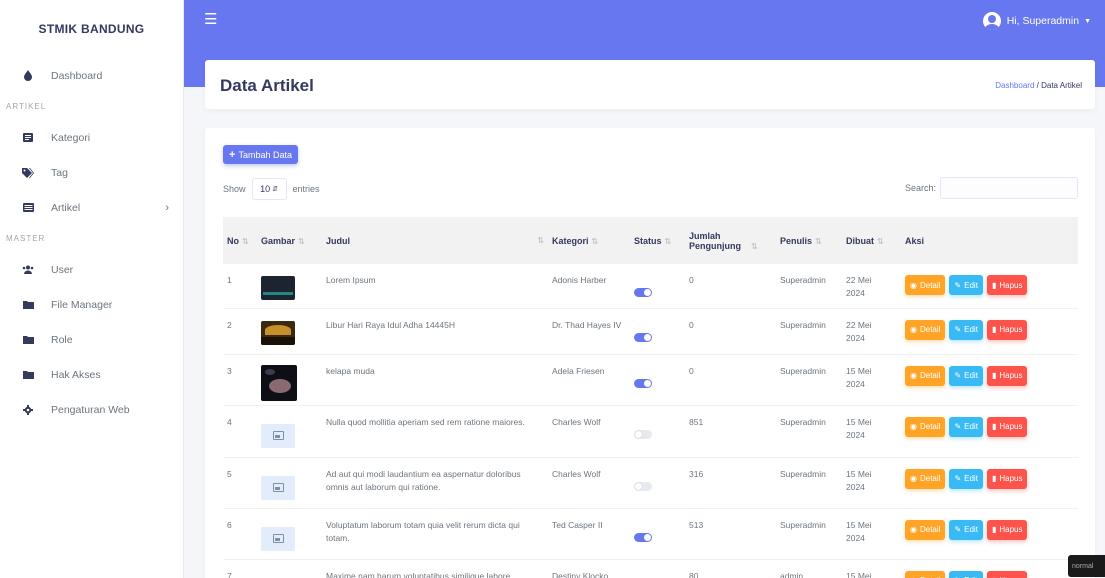  I want to click on cell-kategori: Adela Friesen, so click(578, 370).